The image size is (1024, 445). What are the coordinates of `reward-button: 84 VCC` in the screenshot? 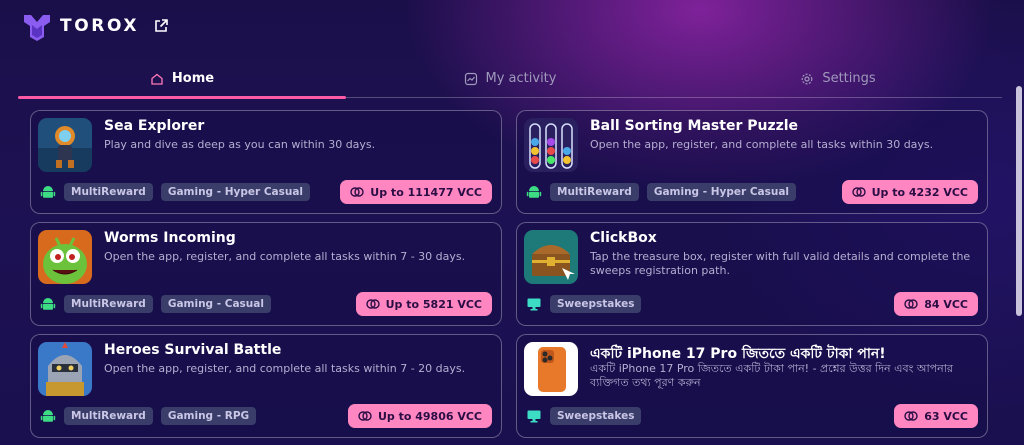 It's located at (936, 304).